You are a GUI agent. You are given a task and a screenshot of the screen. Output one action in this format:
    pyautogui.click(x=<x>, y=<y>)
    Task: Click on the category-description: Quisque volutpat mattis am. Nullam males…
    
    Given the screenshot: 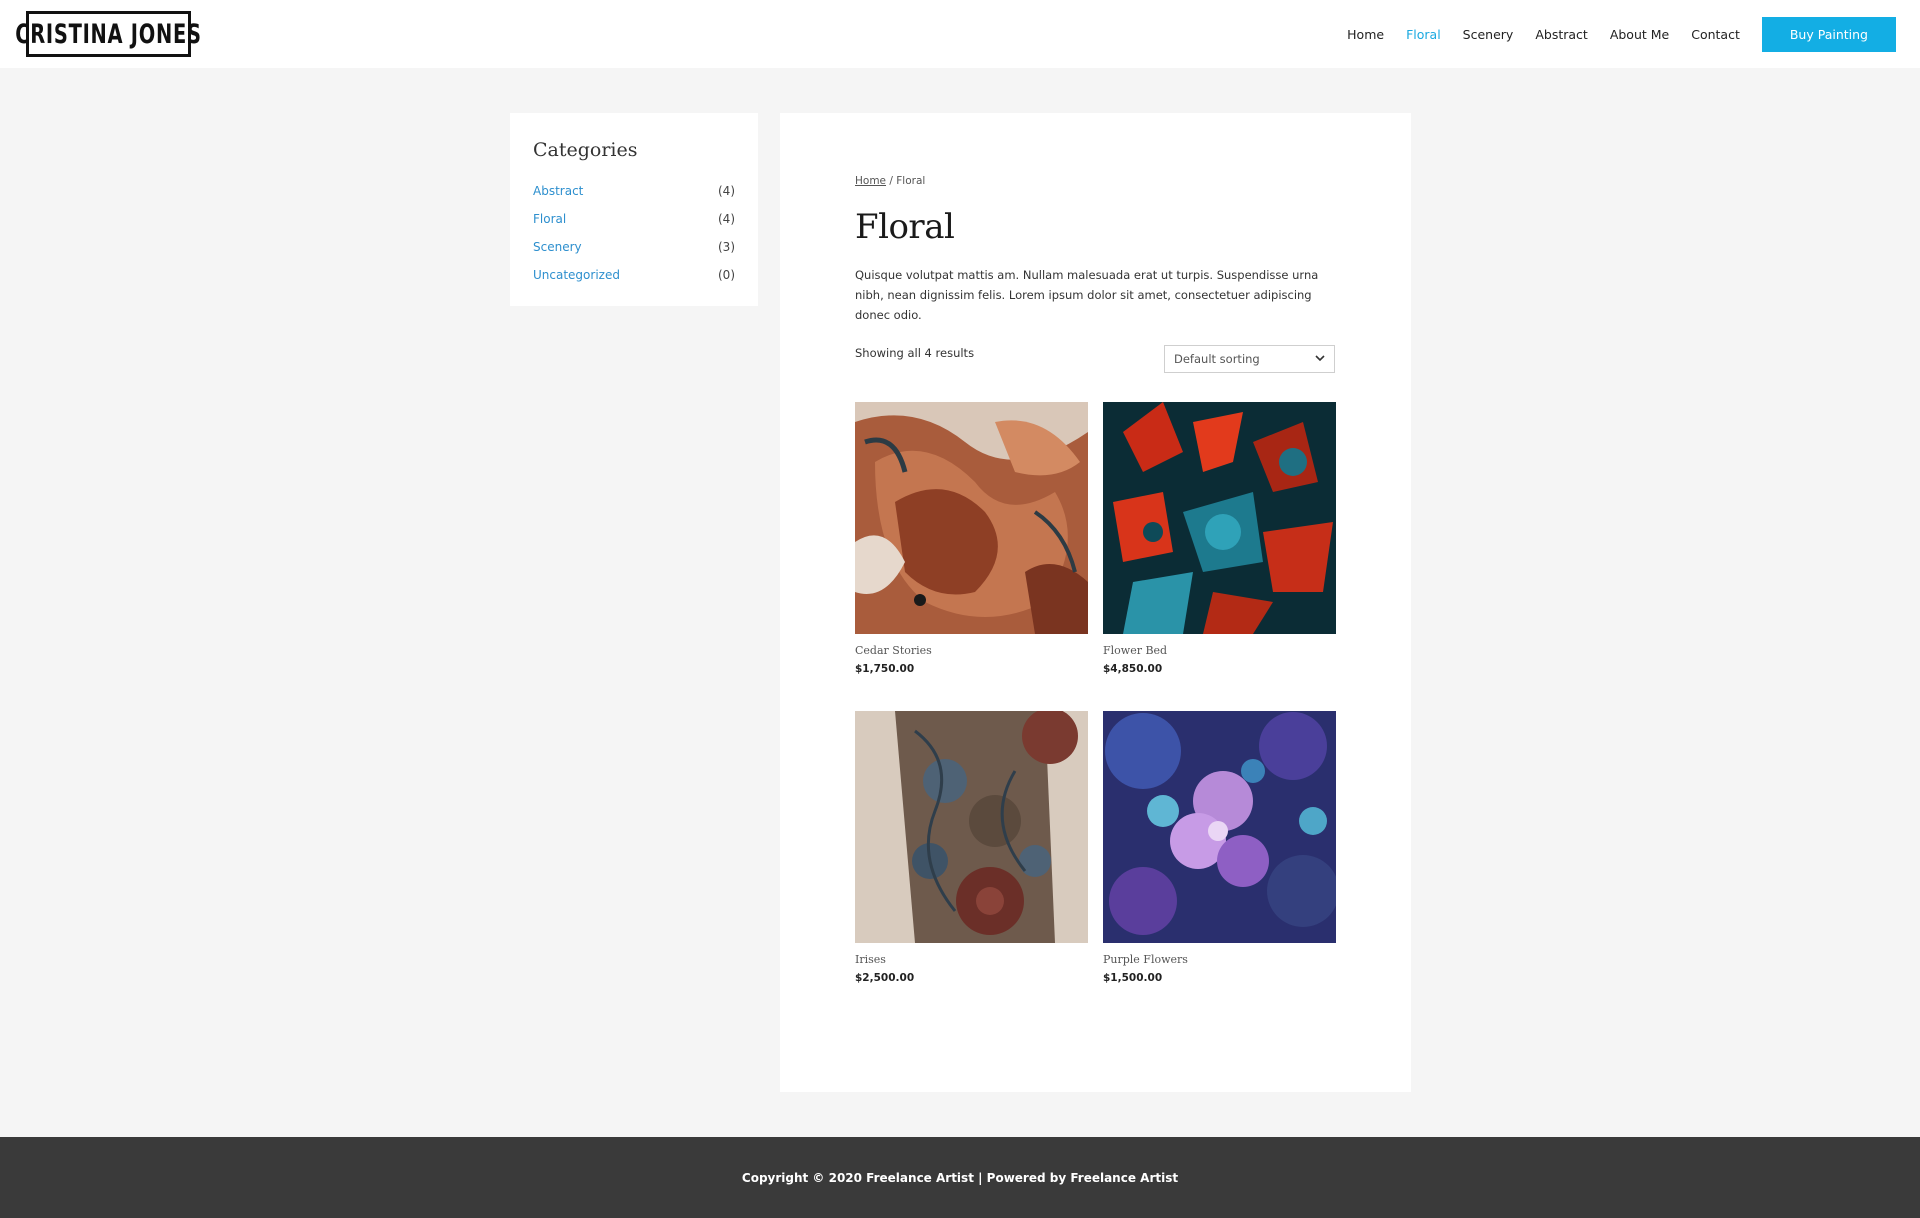 What is the action you would take?
    pyautogui.click(x=1087, y=295)
    